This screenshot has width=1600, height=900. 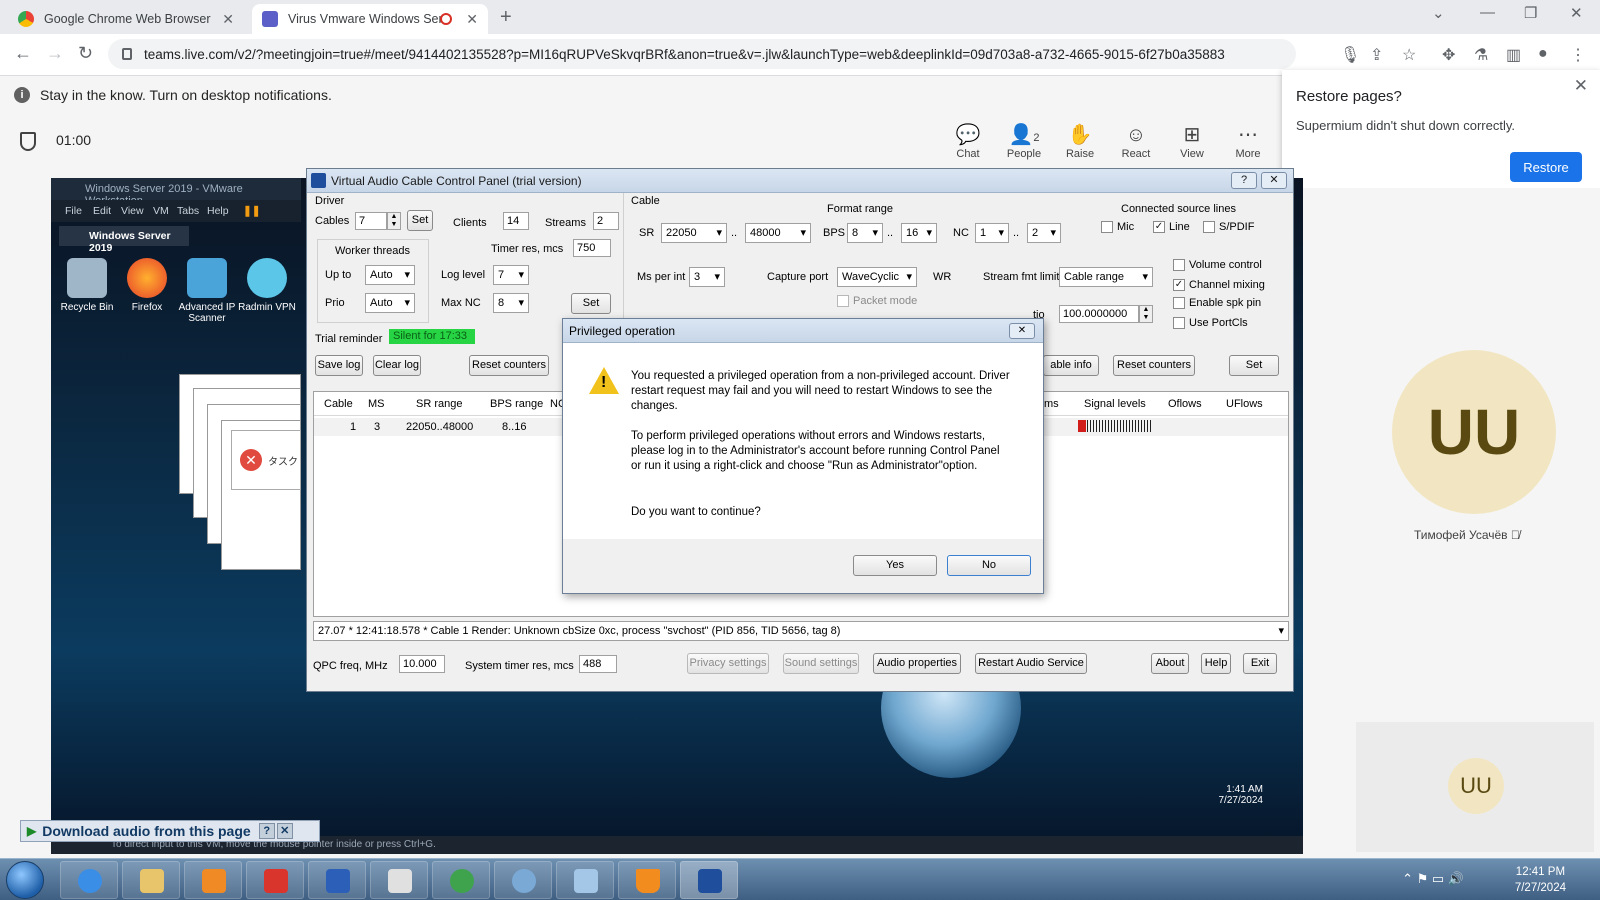 I want to click on forward-icon: →, so click(x=55, y=53).